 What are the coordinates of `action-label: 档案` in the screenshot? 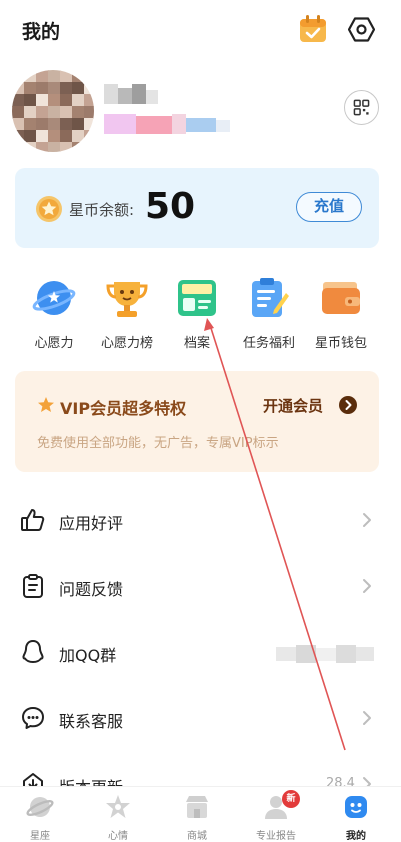 It's located at (196, 343).